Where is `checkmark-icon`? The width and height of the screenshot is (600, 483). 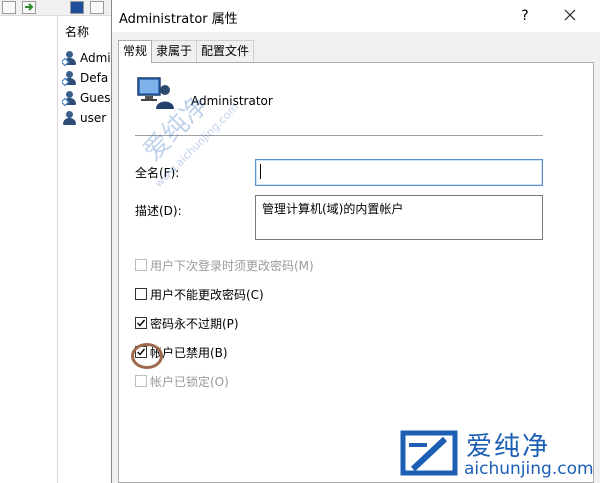 checkmark-icon is located at coordinates (141, 323).